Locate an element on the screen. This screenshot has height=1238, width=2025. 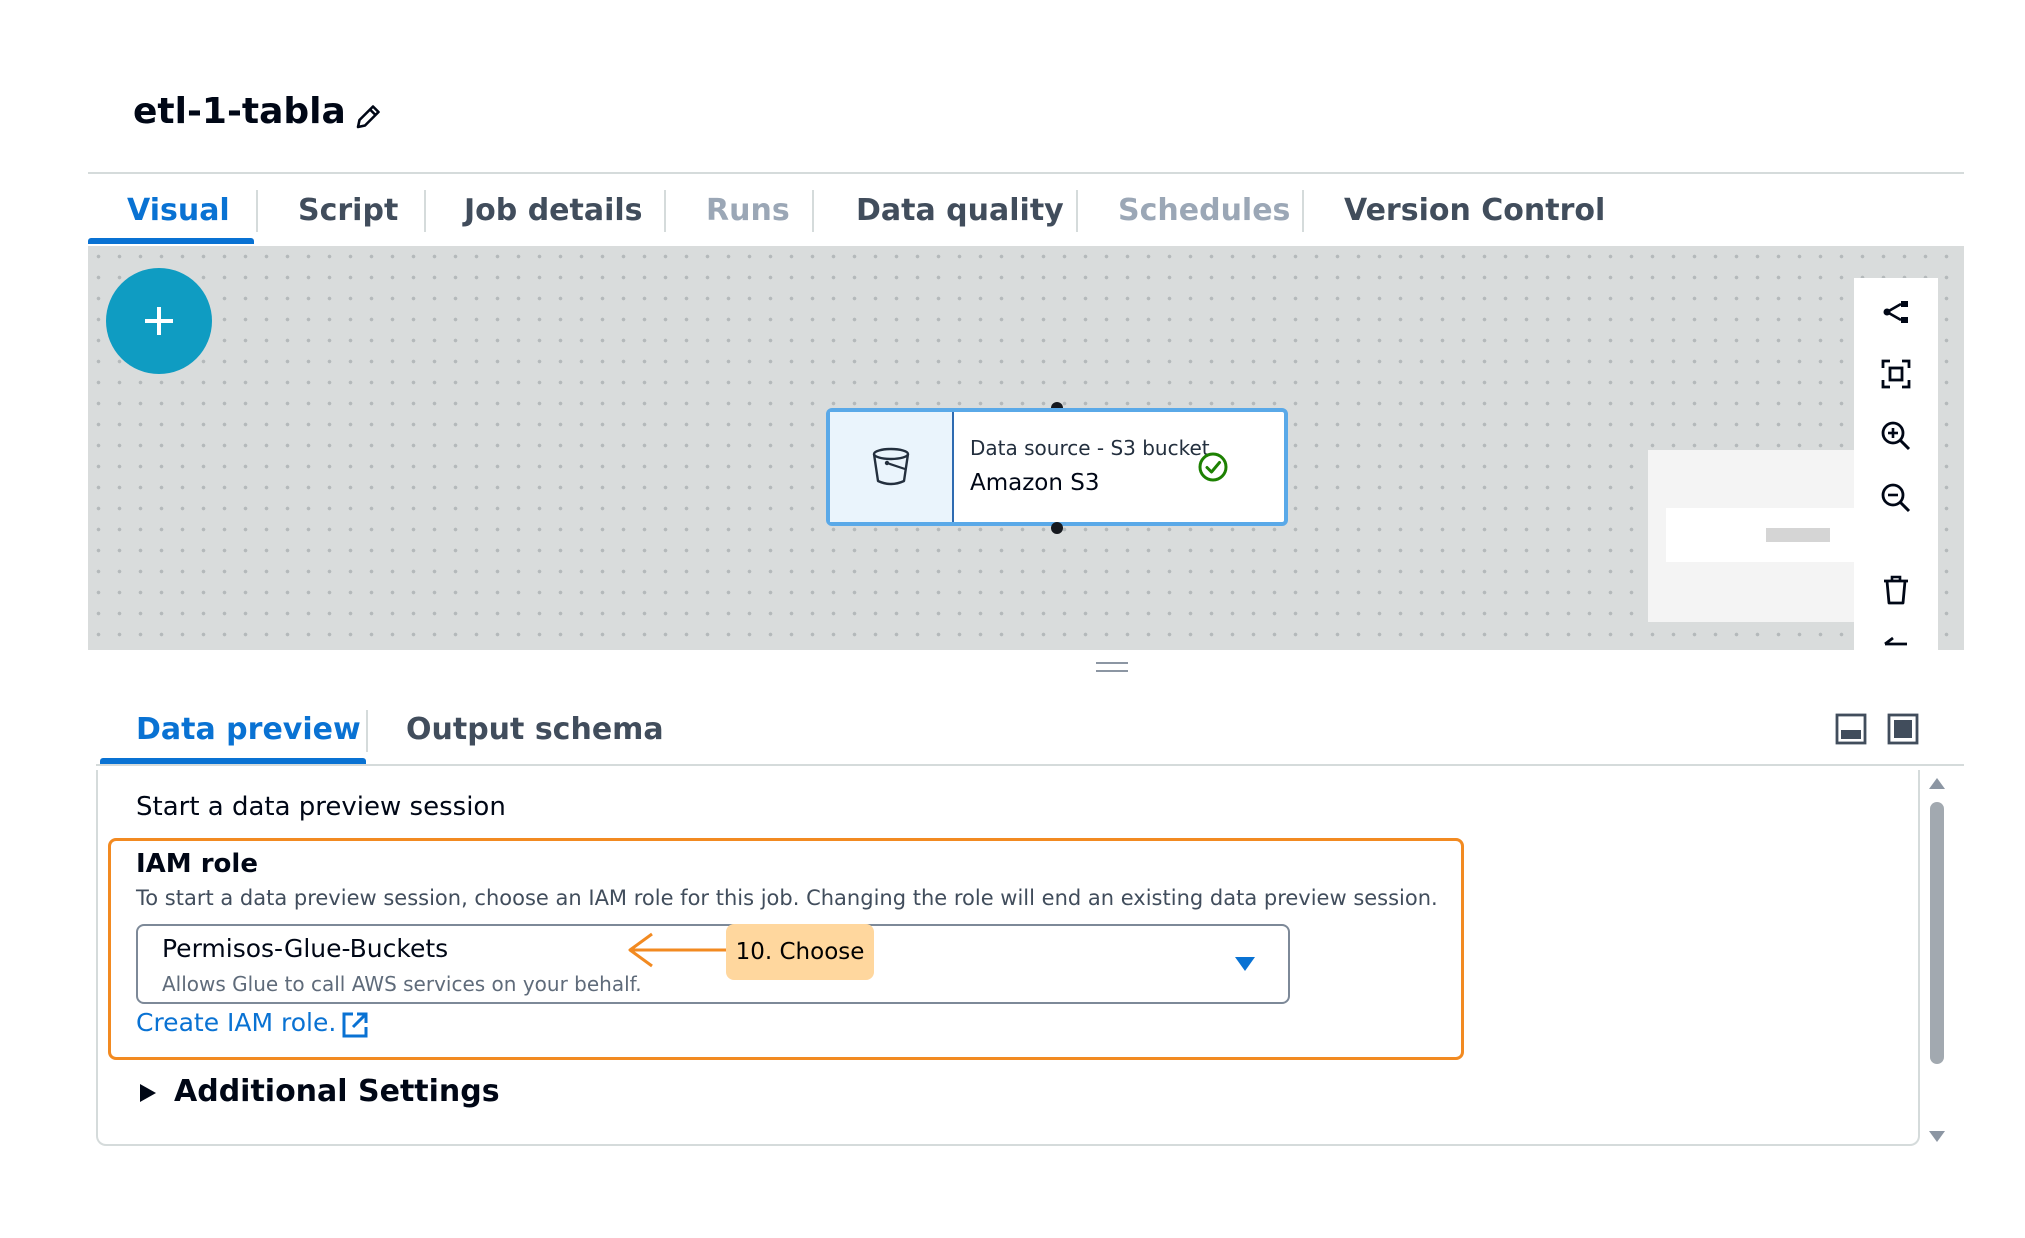
zoom-out-button is located at coordinates (1896, 498).